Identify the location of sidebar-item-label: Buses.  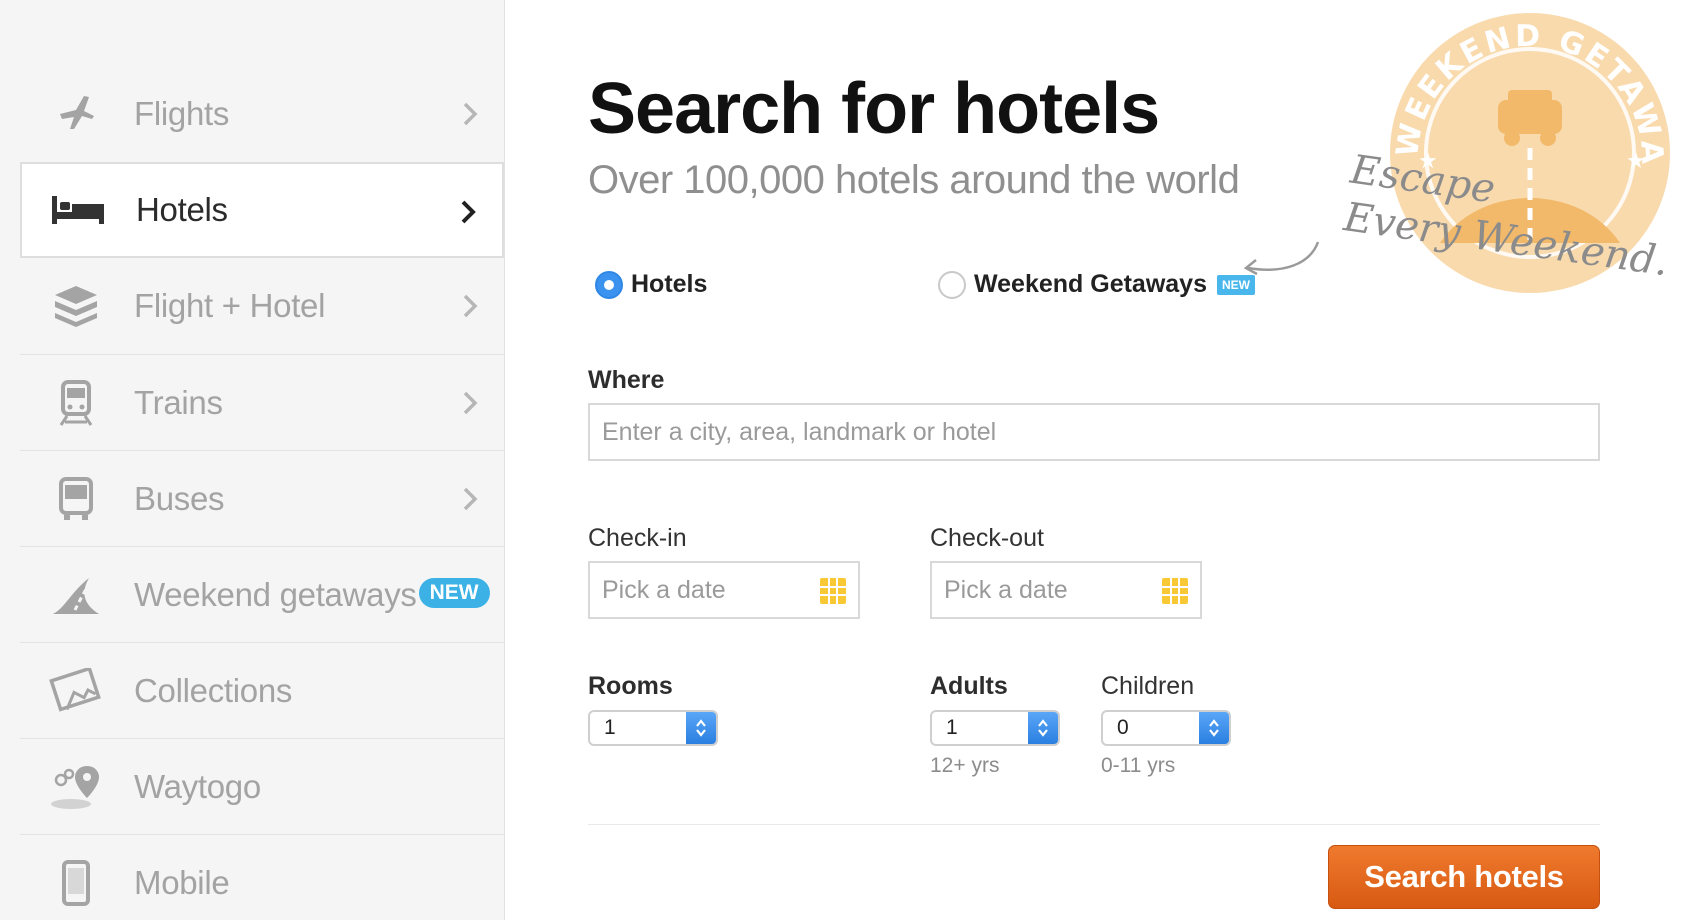
(179, 498).